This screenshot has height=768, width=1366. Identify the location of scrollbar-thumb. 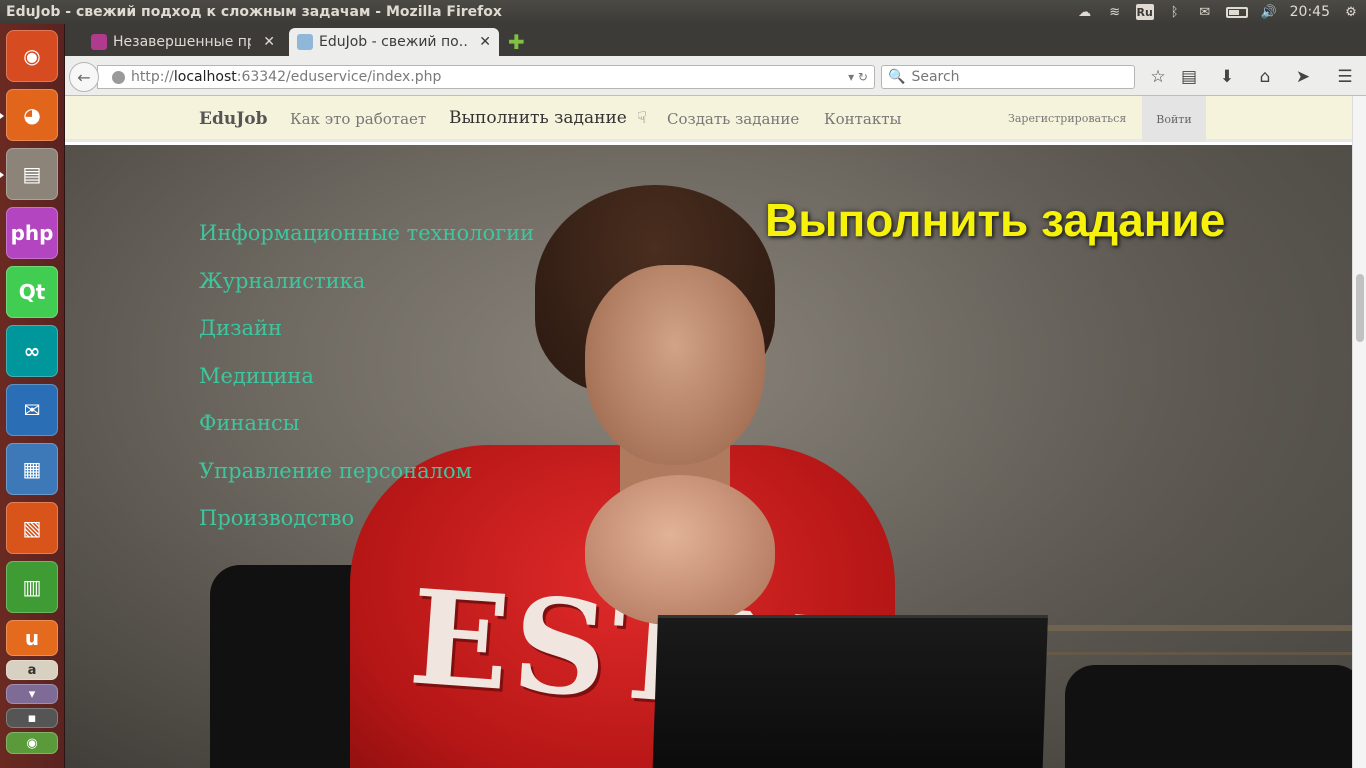
(1360, 308).